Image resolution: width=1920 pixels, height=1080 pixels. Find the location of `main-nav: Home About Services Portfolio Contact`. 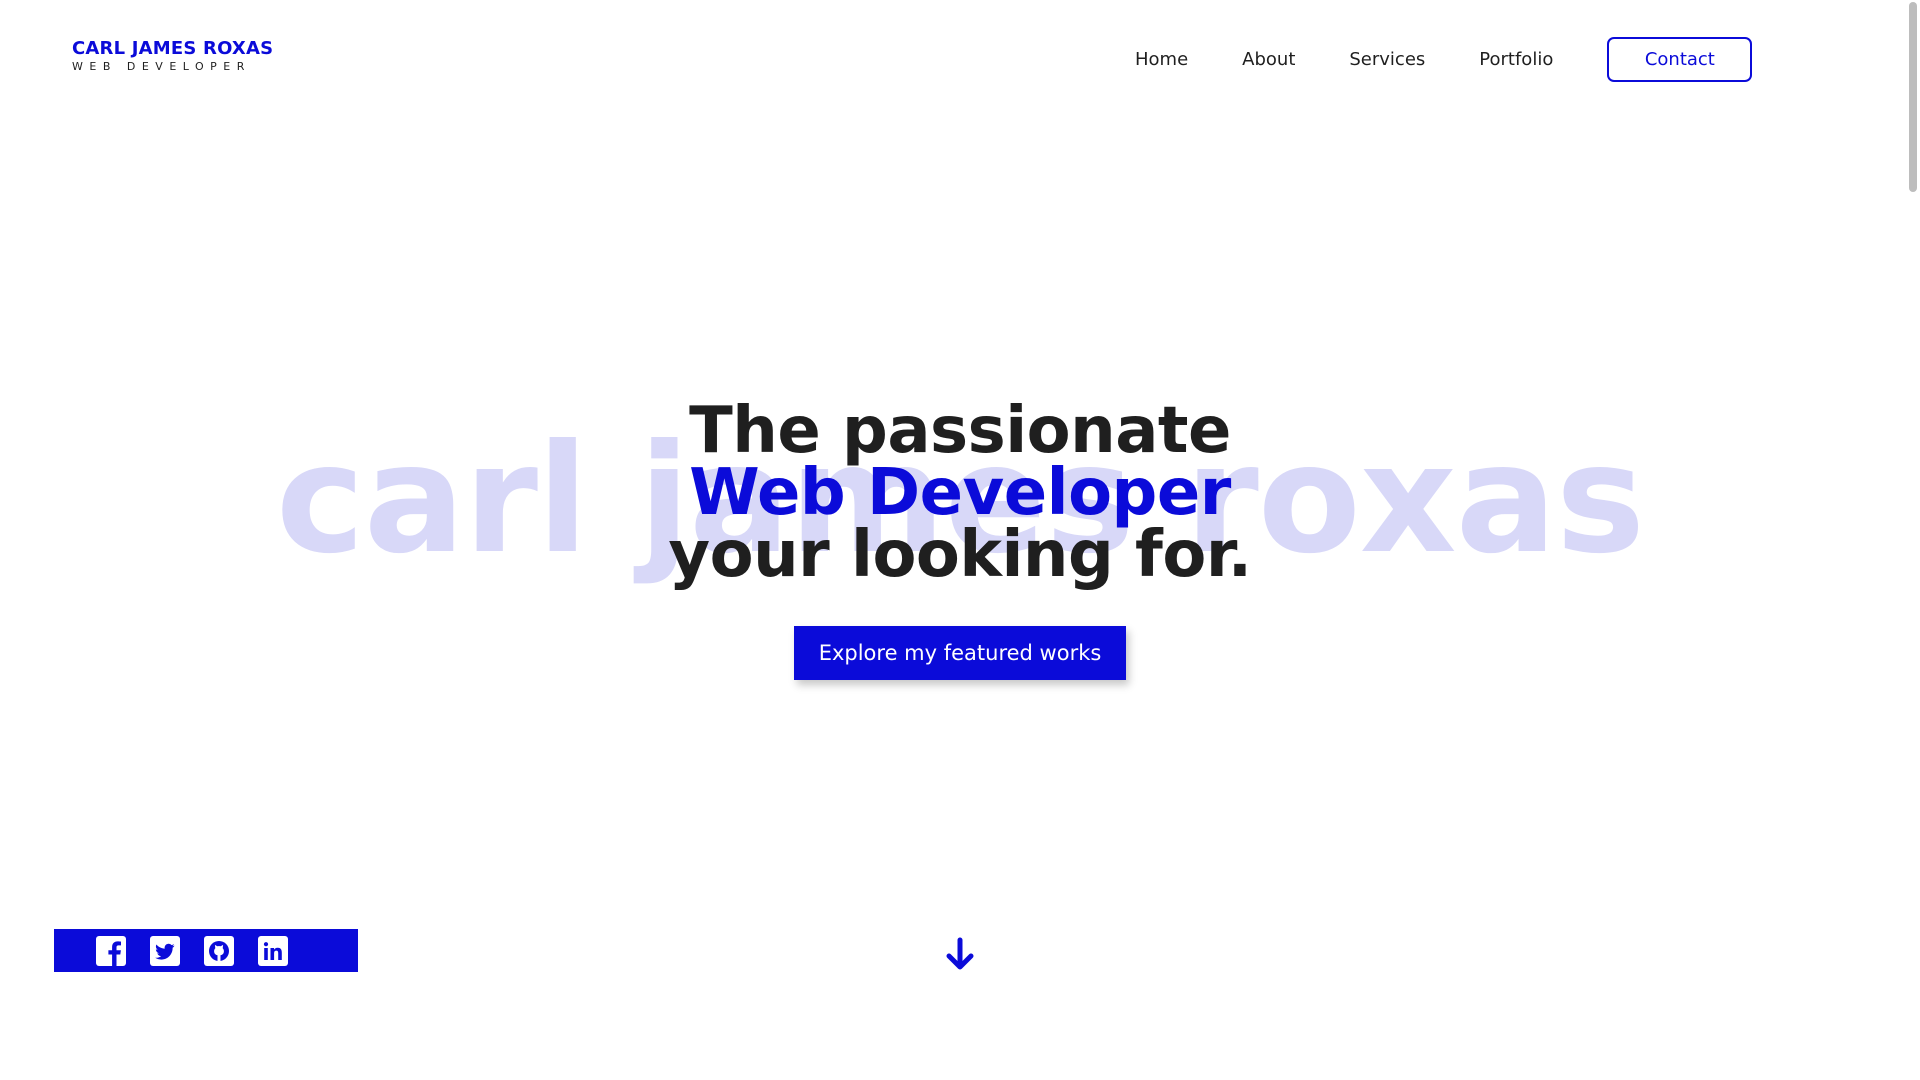

main-nav: Home About Services Portfolio Contact is located at coordinates (1444, 59).